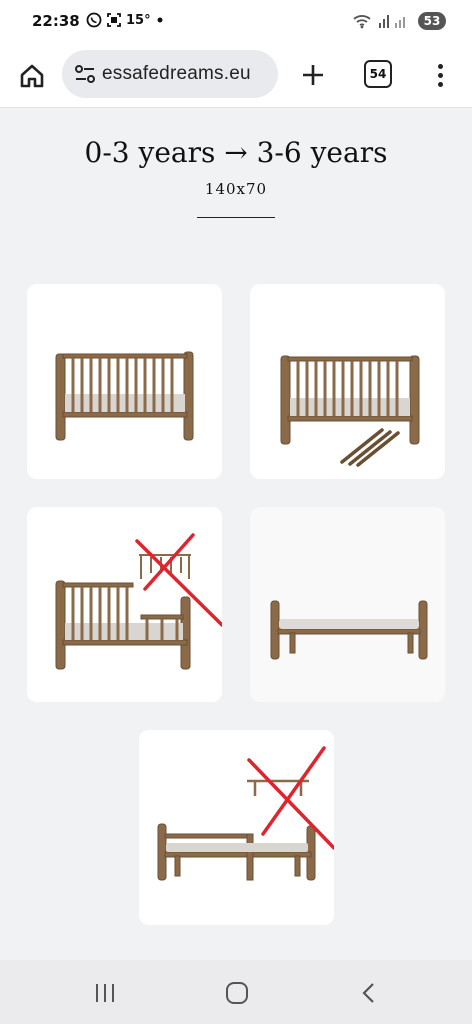 Image resolution: width=472 pixels, height=1024 pixels. Describe the element at coordinates (94, 20) in the screenshot. I see `whatsapp-icon` at that location.